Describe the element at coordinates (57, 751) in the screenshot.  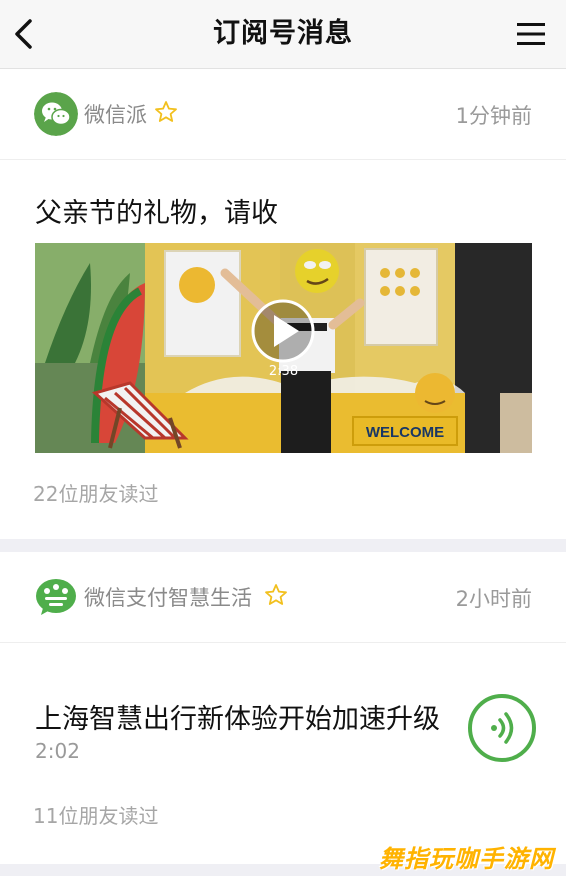
I see `audio-duration: 2:02` at that location.